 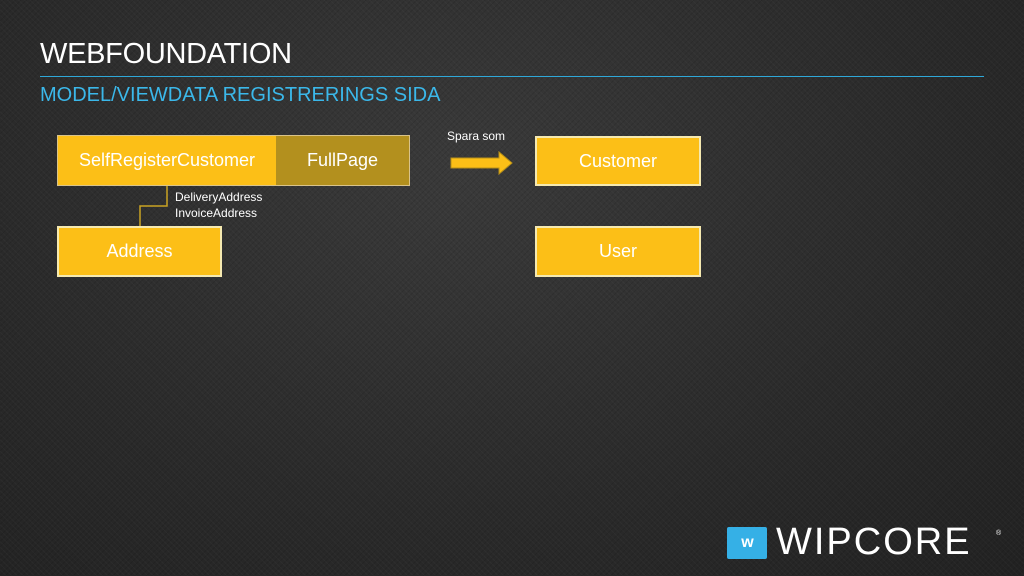 What do you see at coordinates (874, 542) in the screenshot?
I see `wipcore-logo-wordmark: WIPCORE` at bounding box center [874, 542].